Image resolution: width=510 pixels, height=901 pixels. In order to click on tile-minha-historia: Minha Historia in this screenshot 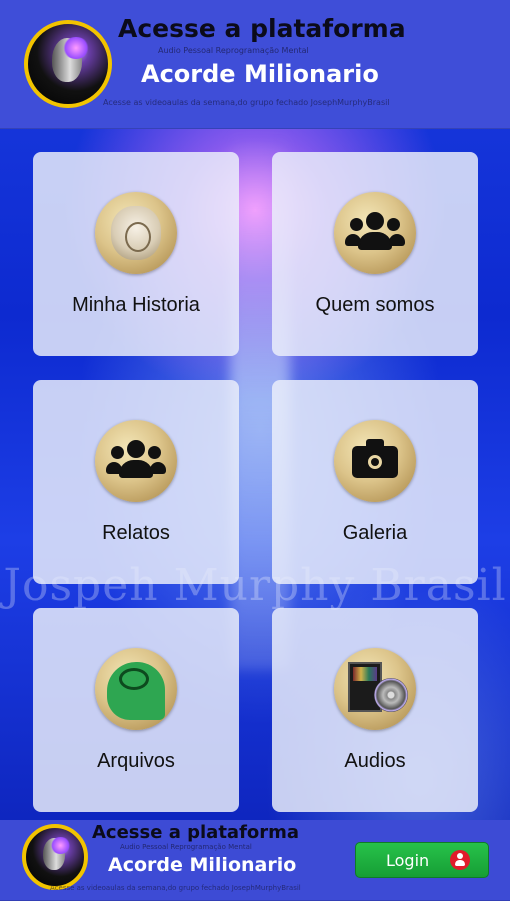, I will do `click(136, 254)`.